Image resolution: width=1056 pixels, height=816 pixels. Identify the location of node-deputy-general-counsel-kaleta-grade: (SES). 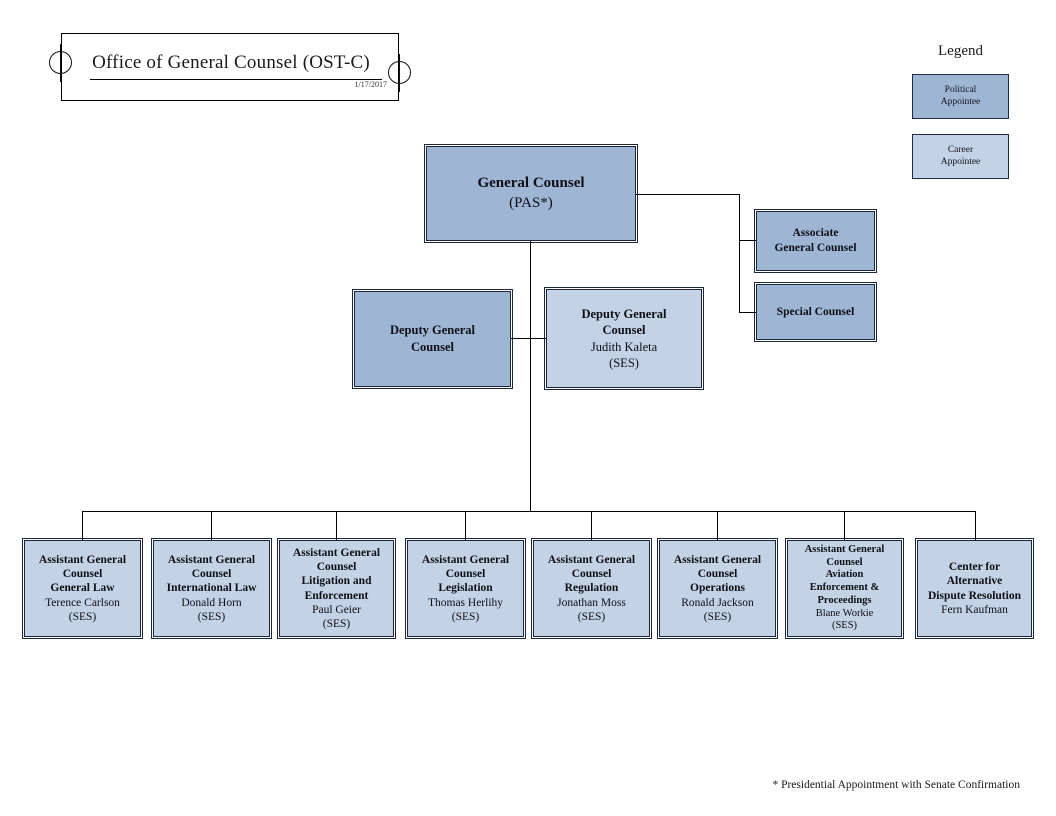
(624, 363).